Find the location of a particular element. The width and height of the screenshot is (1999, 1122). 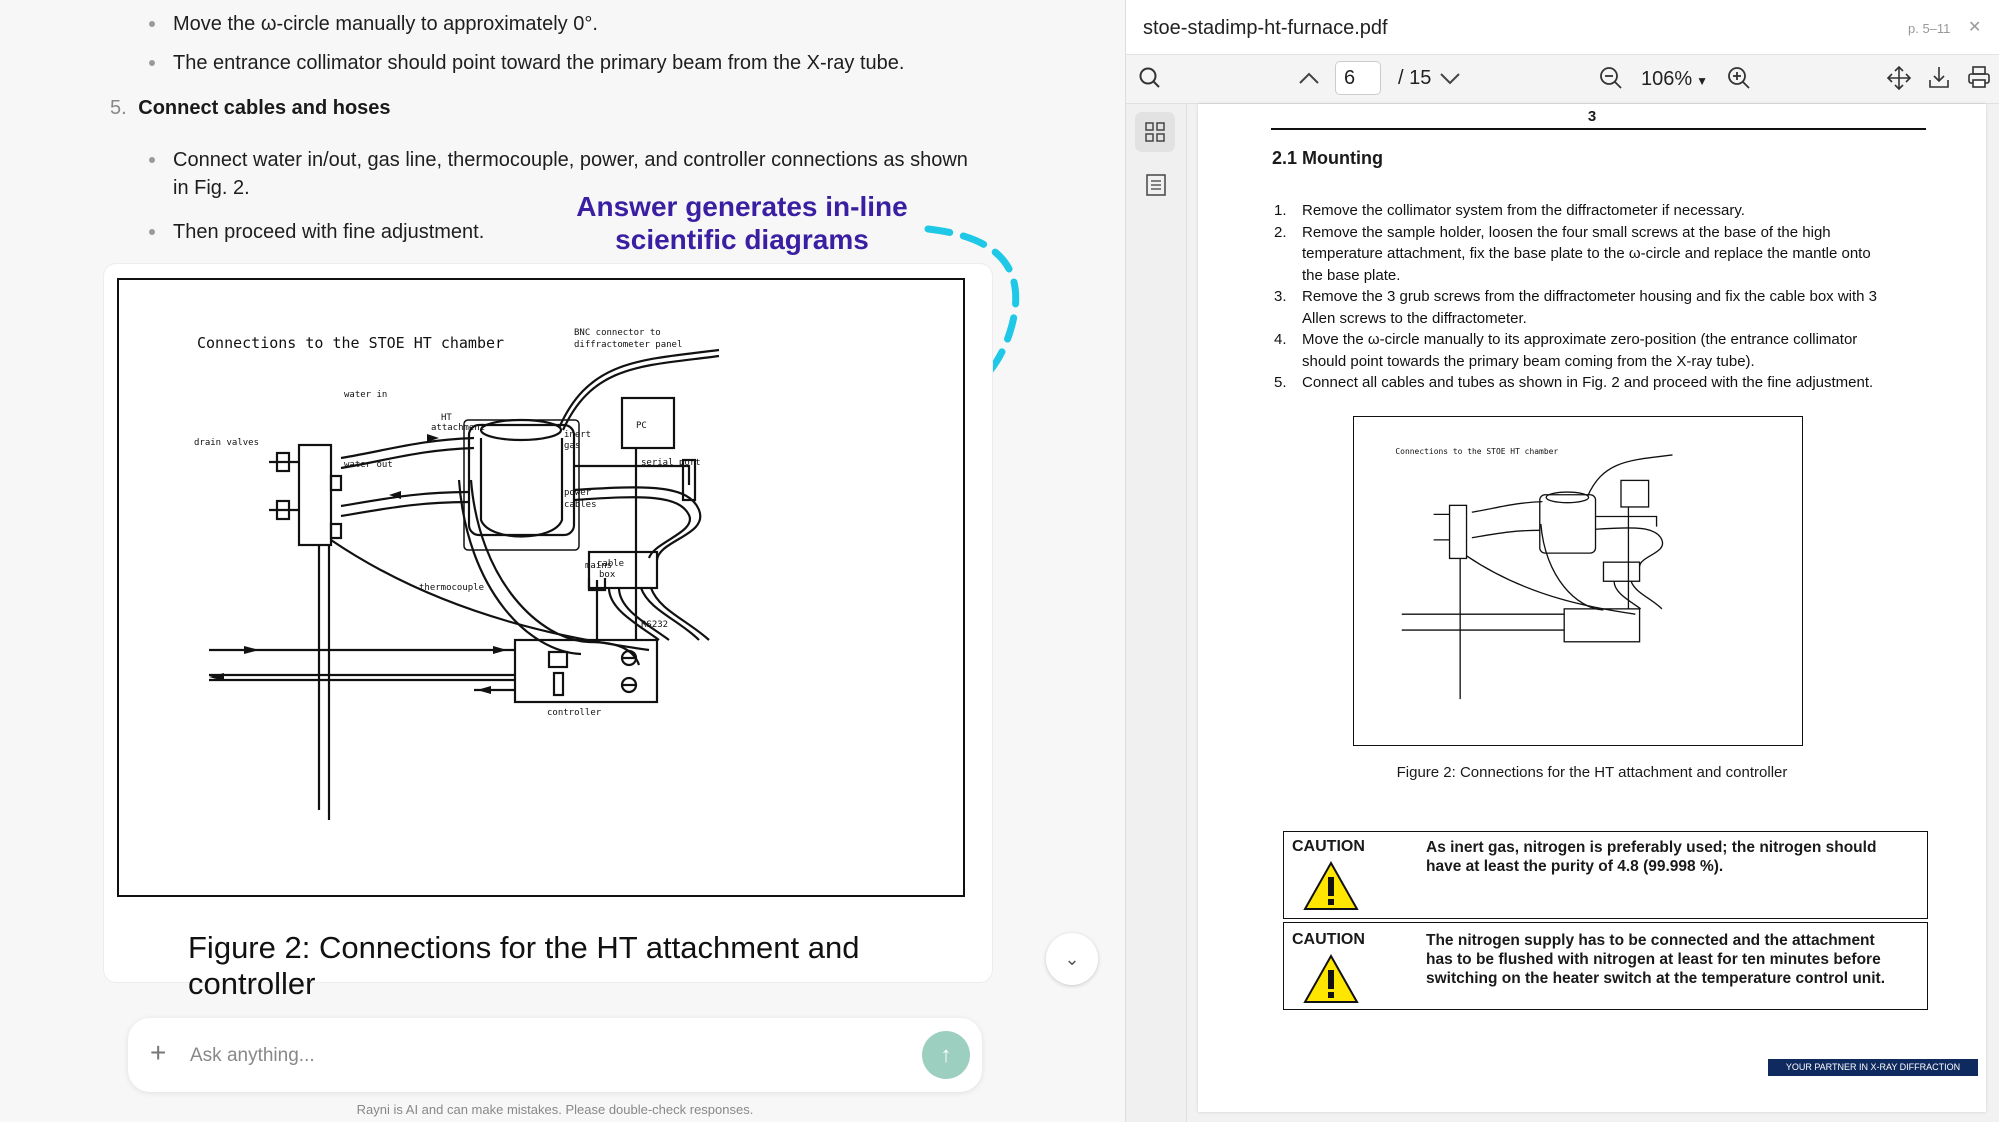

section-heading: 2.1 Mounting is located at coordinates (1327, 158).